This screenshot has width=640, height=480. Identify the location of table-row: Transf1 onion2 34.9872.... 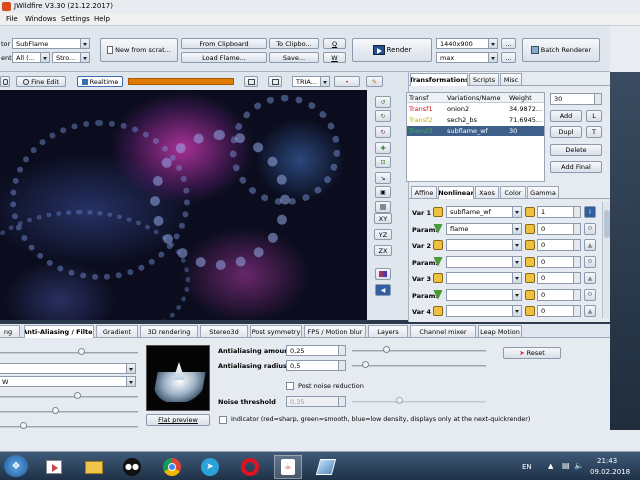
(475, 109).